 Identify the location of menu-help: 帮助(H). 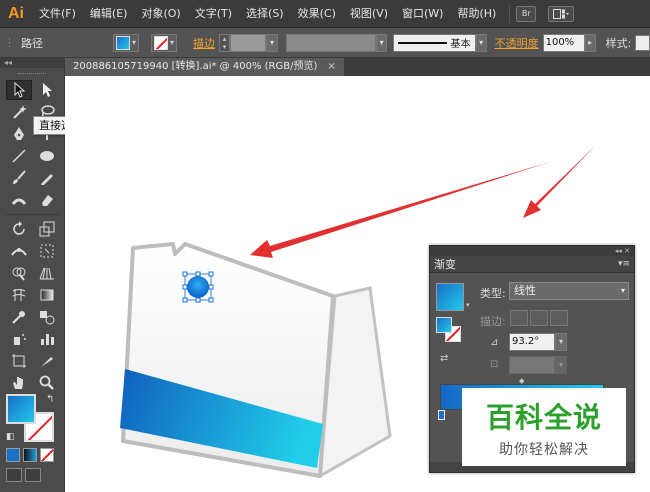
(476, 14).